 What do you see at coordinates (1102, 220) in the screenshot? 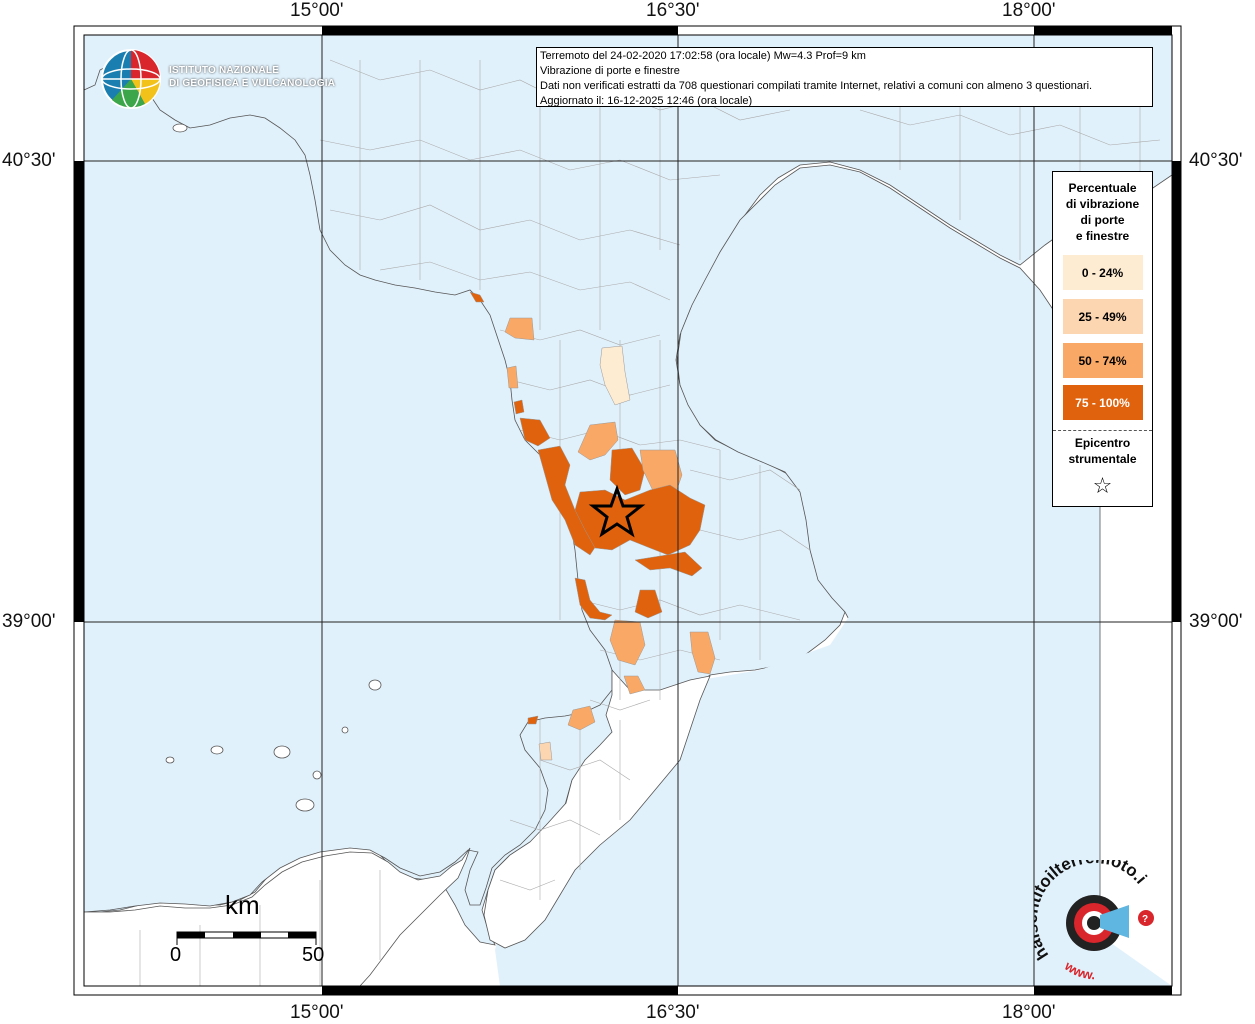
I see `legend-title-line: di porte` at bounding box center [1102, 220].